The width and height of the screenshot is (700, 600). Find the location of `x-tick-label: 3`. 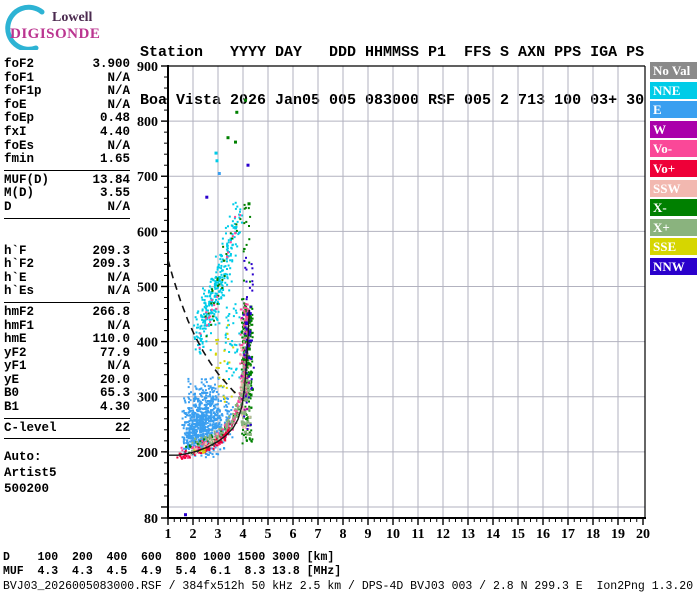

x-tick-label: 3 is located at coordinates (218, 534).